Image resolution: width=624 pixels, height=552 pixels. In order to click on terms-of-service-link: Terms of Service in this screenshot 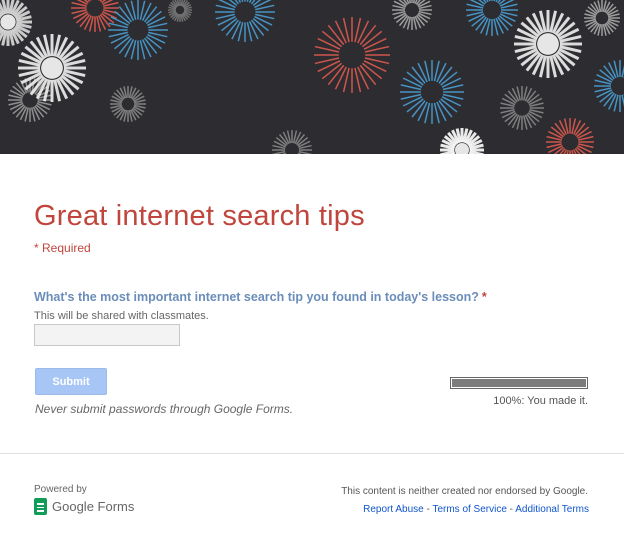, I will do `click(469, 509)`.